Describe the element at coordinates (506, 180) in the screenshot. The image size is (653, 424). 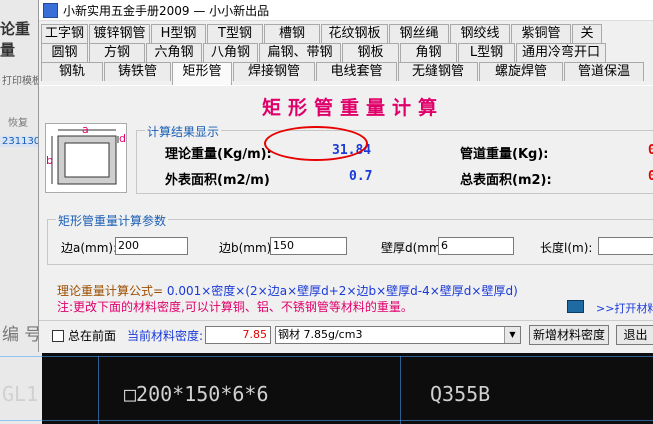
I see `total-area-label: 总表面积(m2):` at that location.